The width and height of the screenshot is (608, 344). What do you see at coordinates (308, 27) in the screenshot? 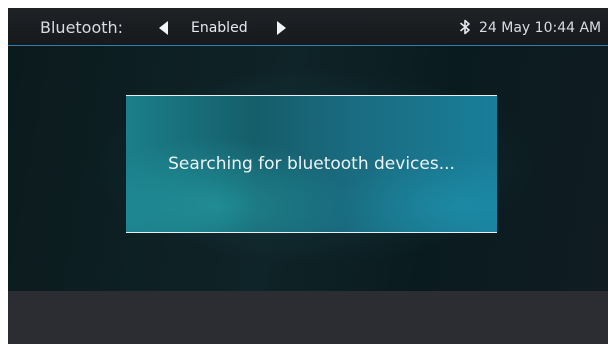
I see `top-bar: Bluetooth: Enabled 24 May 10:44 AM` at bounding box center [308, 27].